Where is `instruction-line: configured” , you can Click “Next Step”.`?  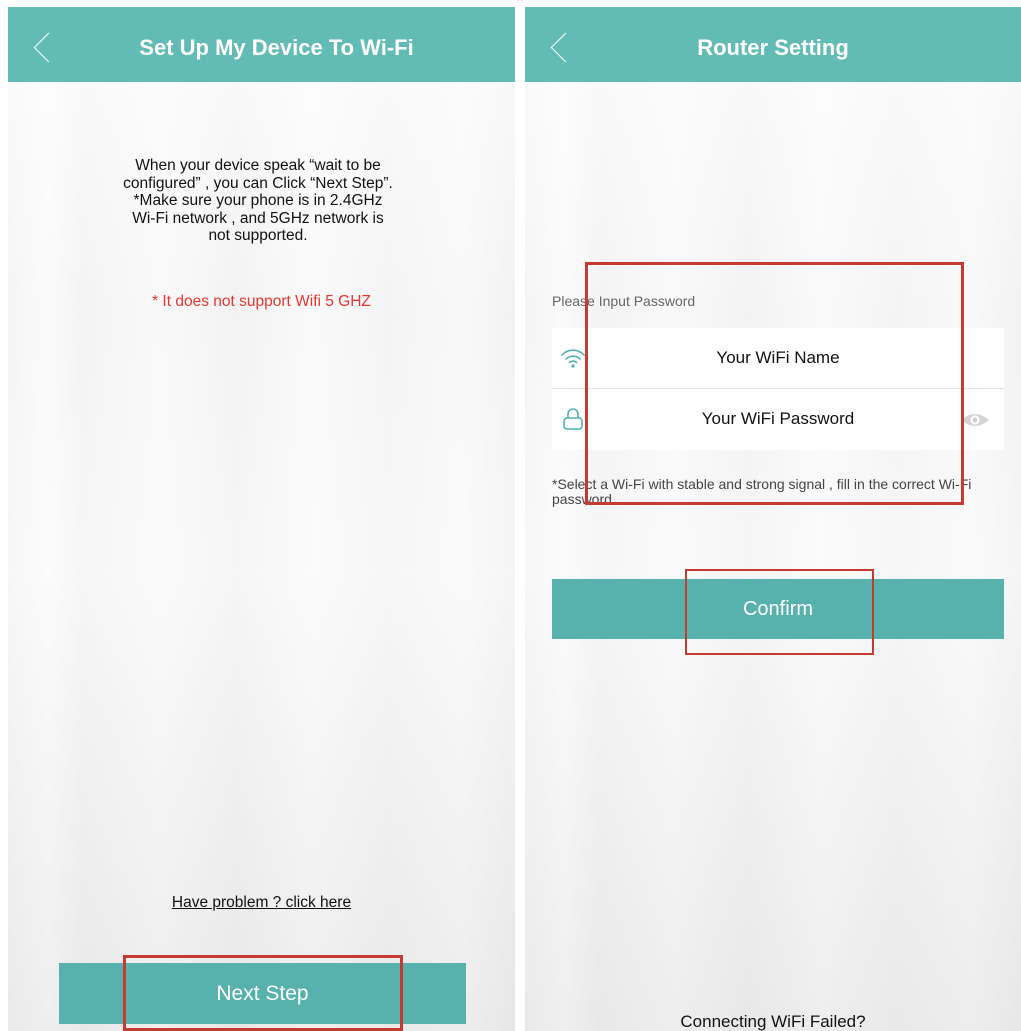
instruction-line: configured” , you can Click “Next Step”. is located at coordinates (258, 183).